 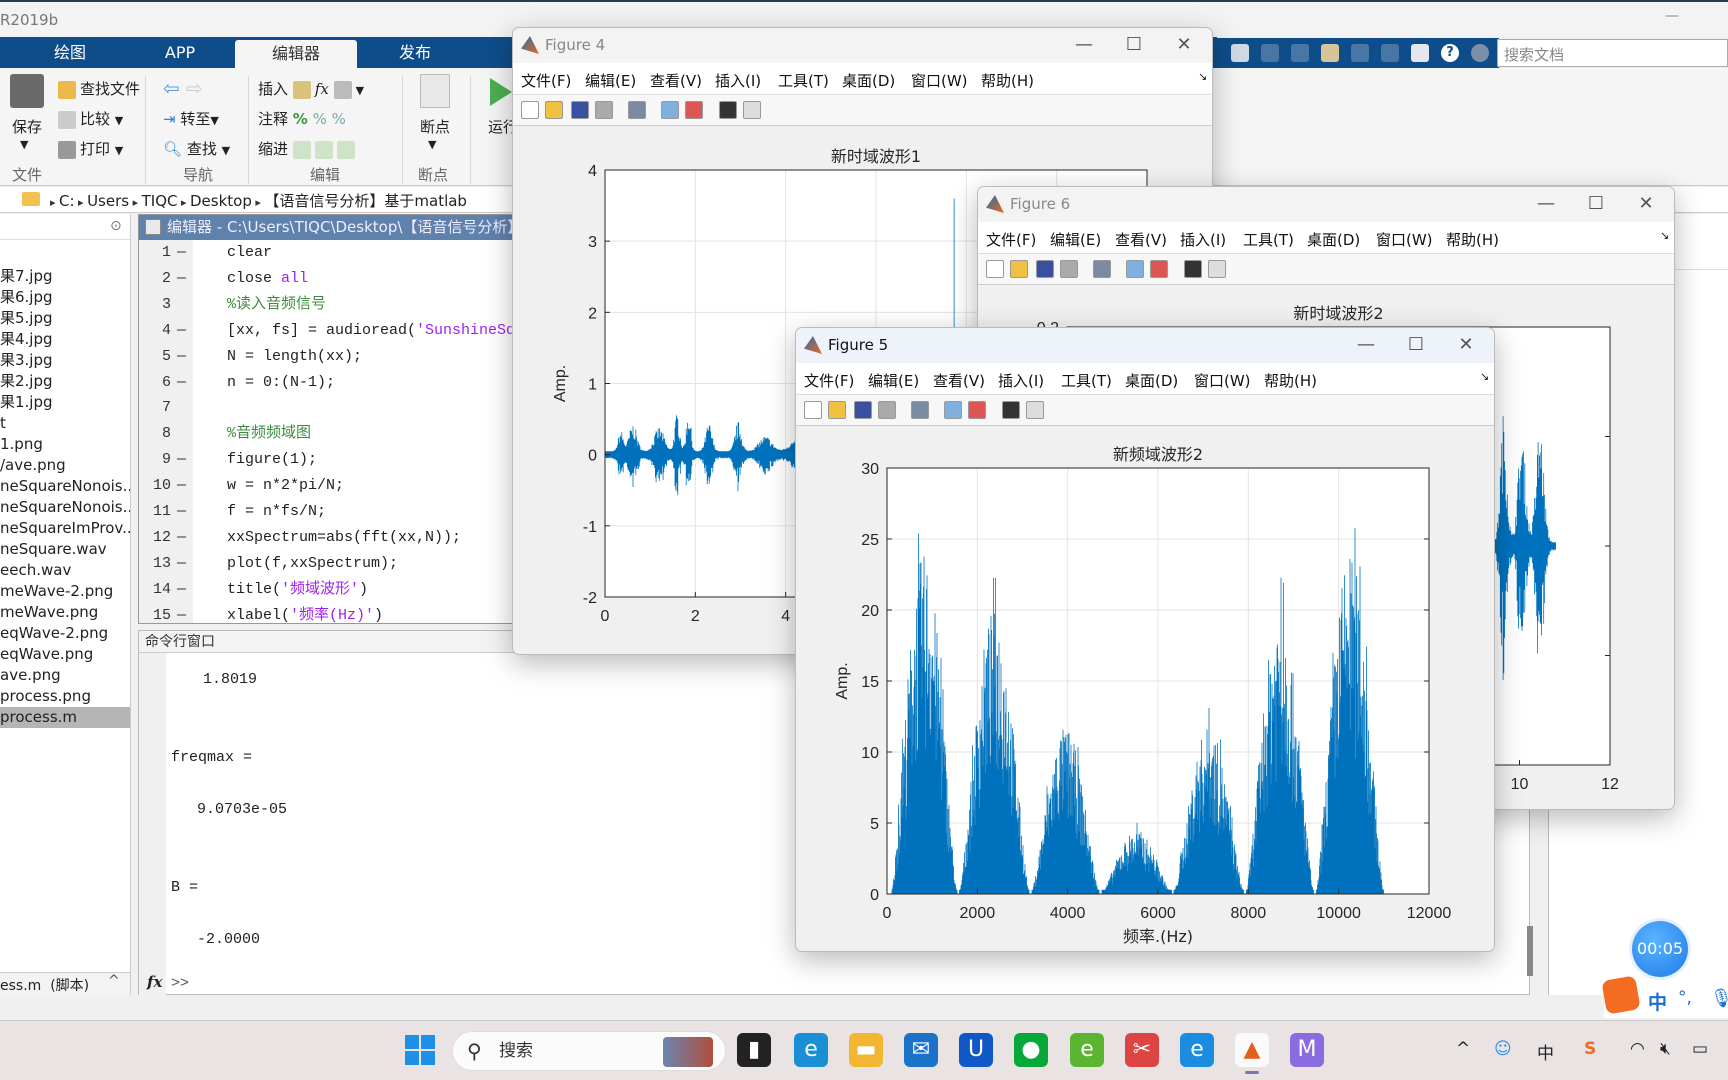 What do you see at coordinates (65, 696) in the screenshot?
I see `file-list-item: process.png` at bounding box center [65, 696].